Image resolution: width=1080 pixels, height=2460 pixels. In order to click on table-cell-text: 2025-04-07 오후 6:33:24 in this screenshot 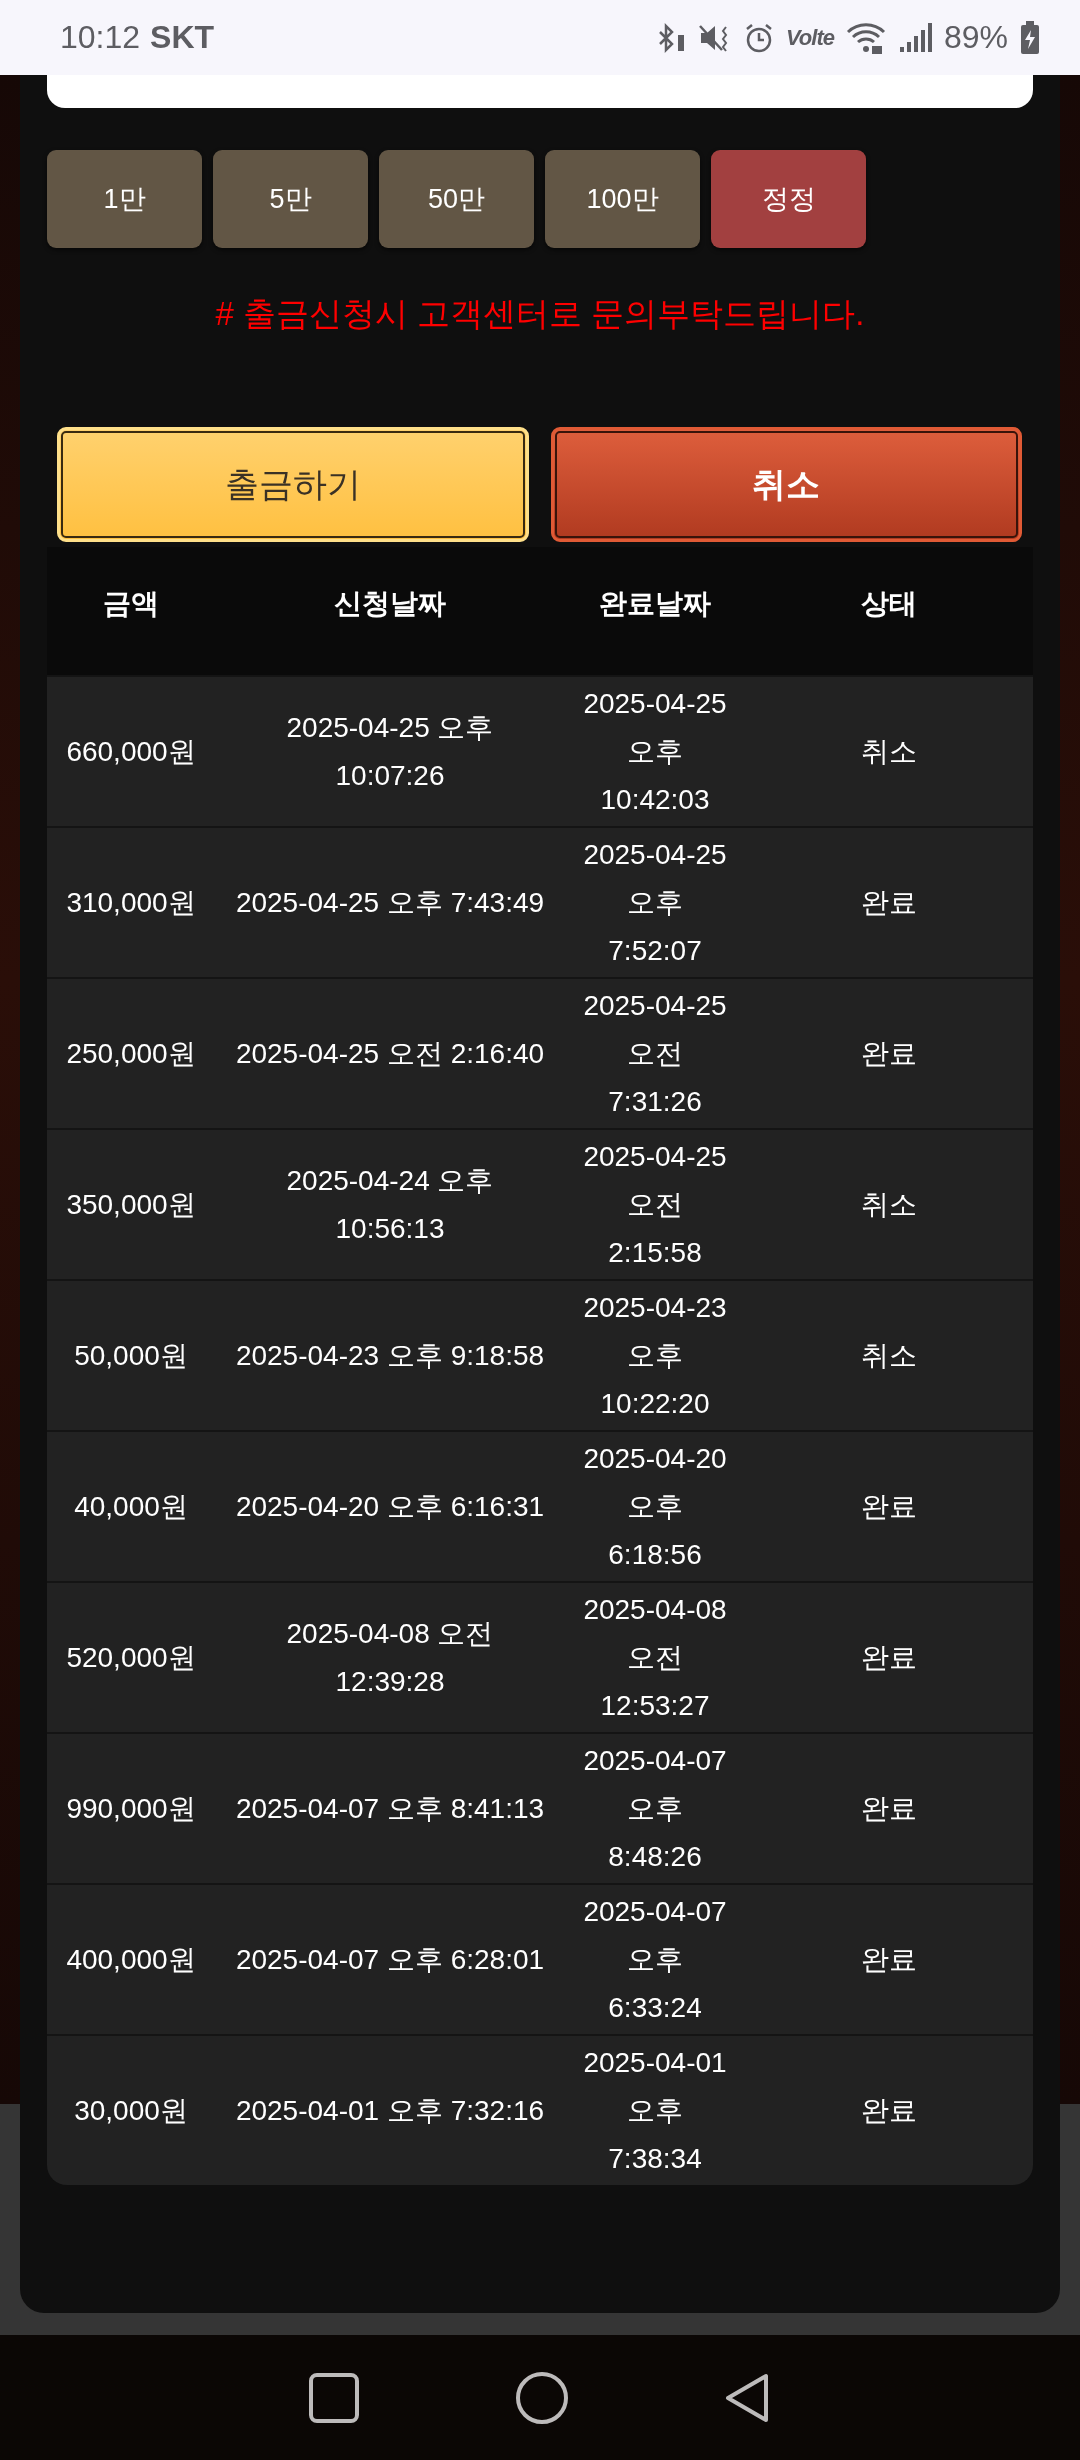, I will do `click(655, 1959)`.